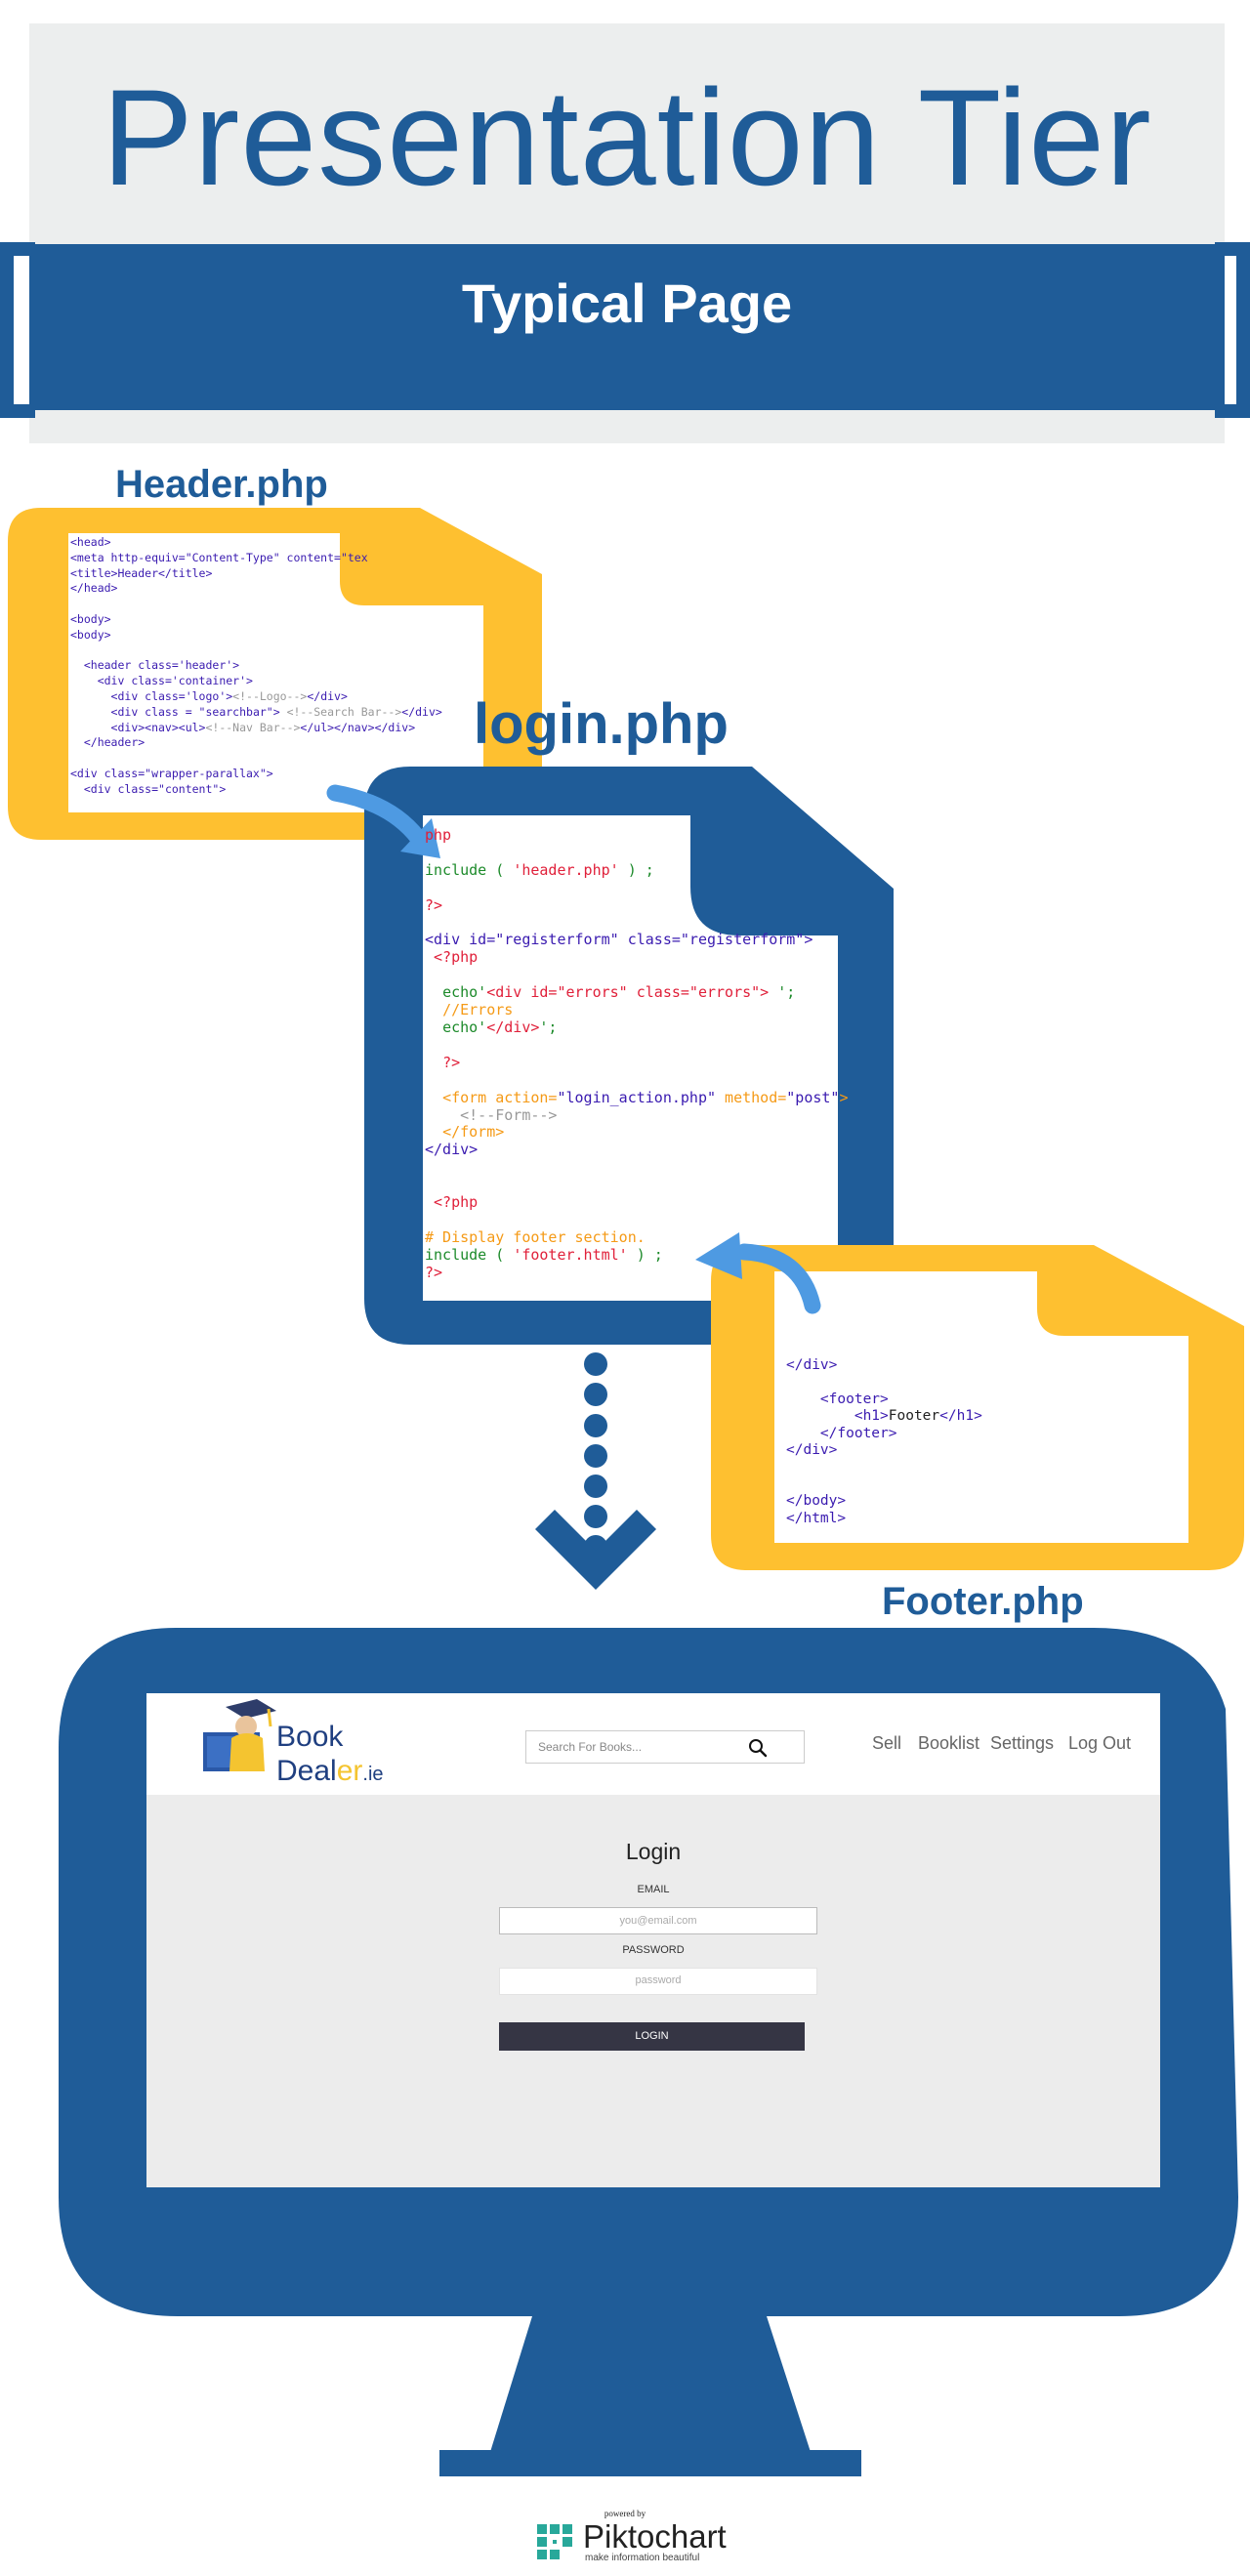 The width and height of the screenshot is (1250, 2576). Describe the element at coordinates (642, 2558) in the screenshot. I see `piktochart-tagline: make information beautiful` at that location.